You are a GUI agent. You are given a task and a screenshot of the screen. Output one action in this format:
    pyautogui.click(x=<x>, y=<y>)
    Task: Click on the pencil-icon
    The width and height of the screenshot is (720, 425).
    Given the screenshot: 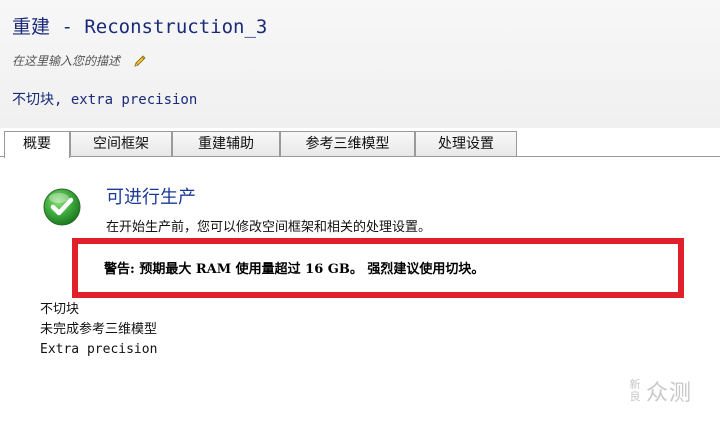 What is the action you would take?
    pyautogui.click(x=140, y=61)
    